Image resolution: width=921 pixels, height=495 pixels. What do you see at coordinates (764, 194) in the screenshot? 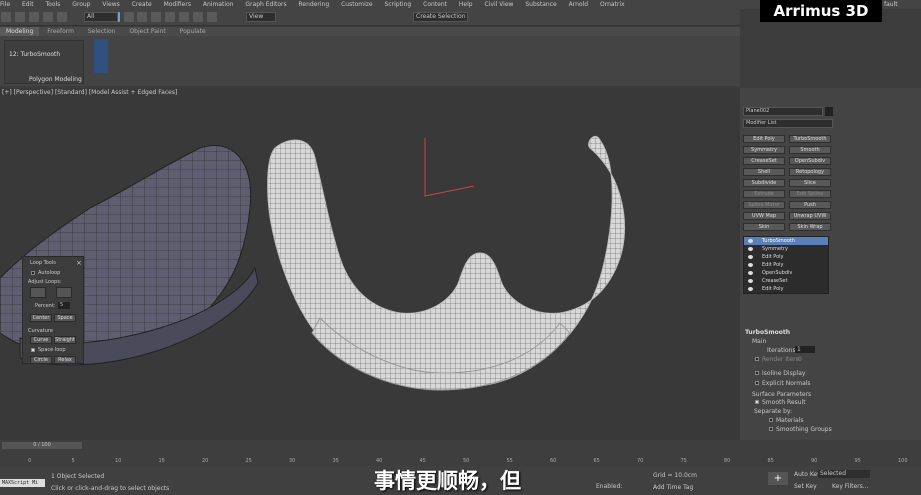
I see `extrude-button: Extrude` at bounding box center [764, 194].